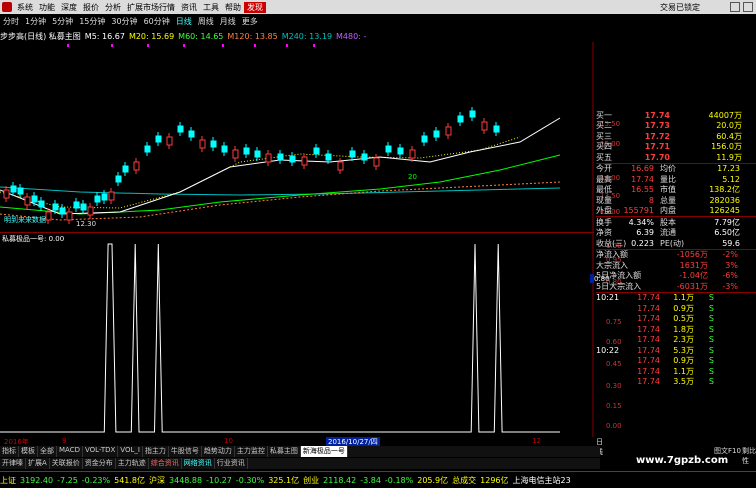  Describe the element at coordinates (184, 21) in the screenshot. I see `period-tab-daily: 日线` at that location.